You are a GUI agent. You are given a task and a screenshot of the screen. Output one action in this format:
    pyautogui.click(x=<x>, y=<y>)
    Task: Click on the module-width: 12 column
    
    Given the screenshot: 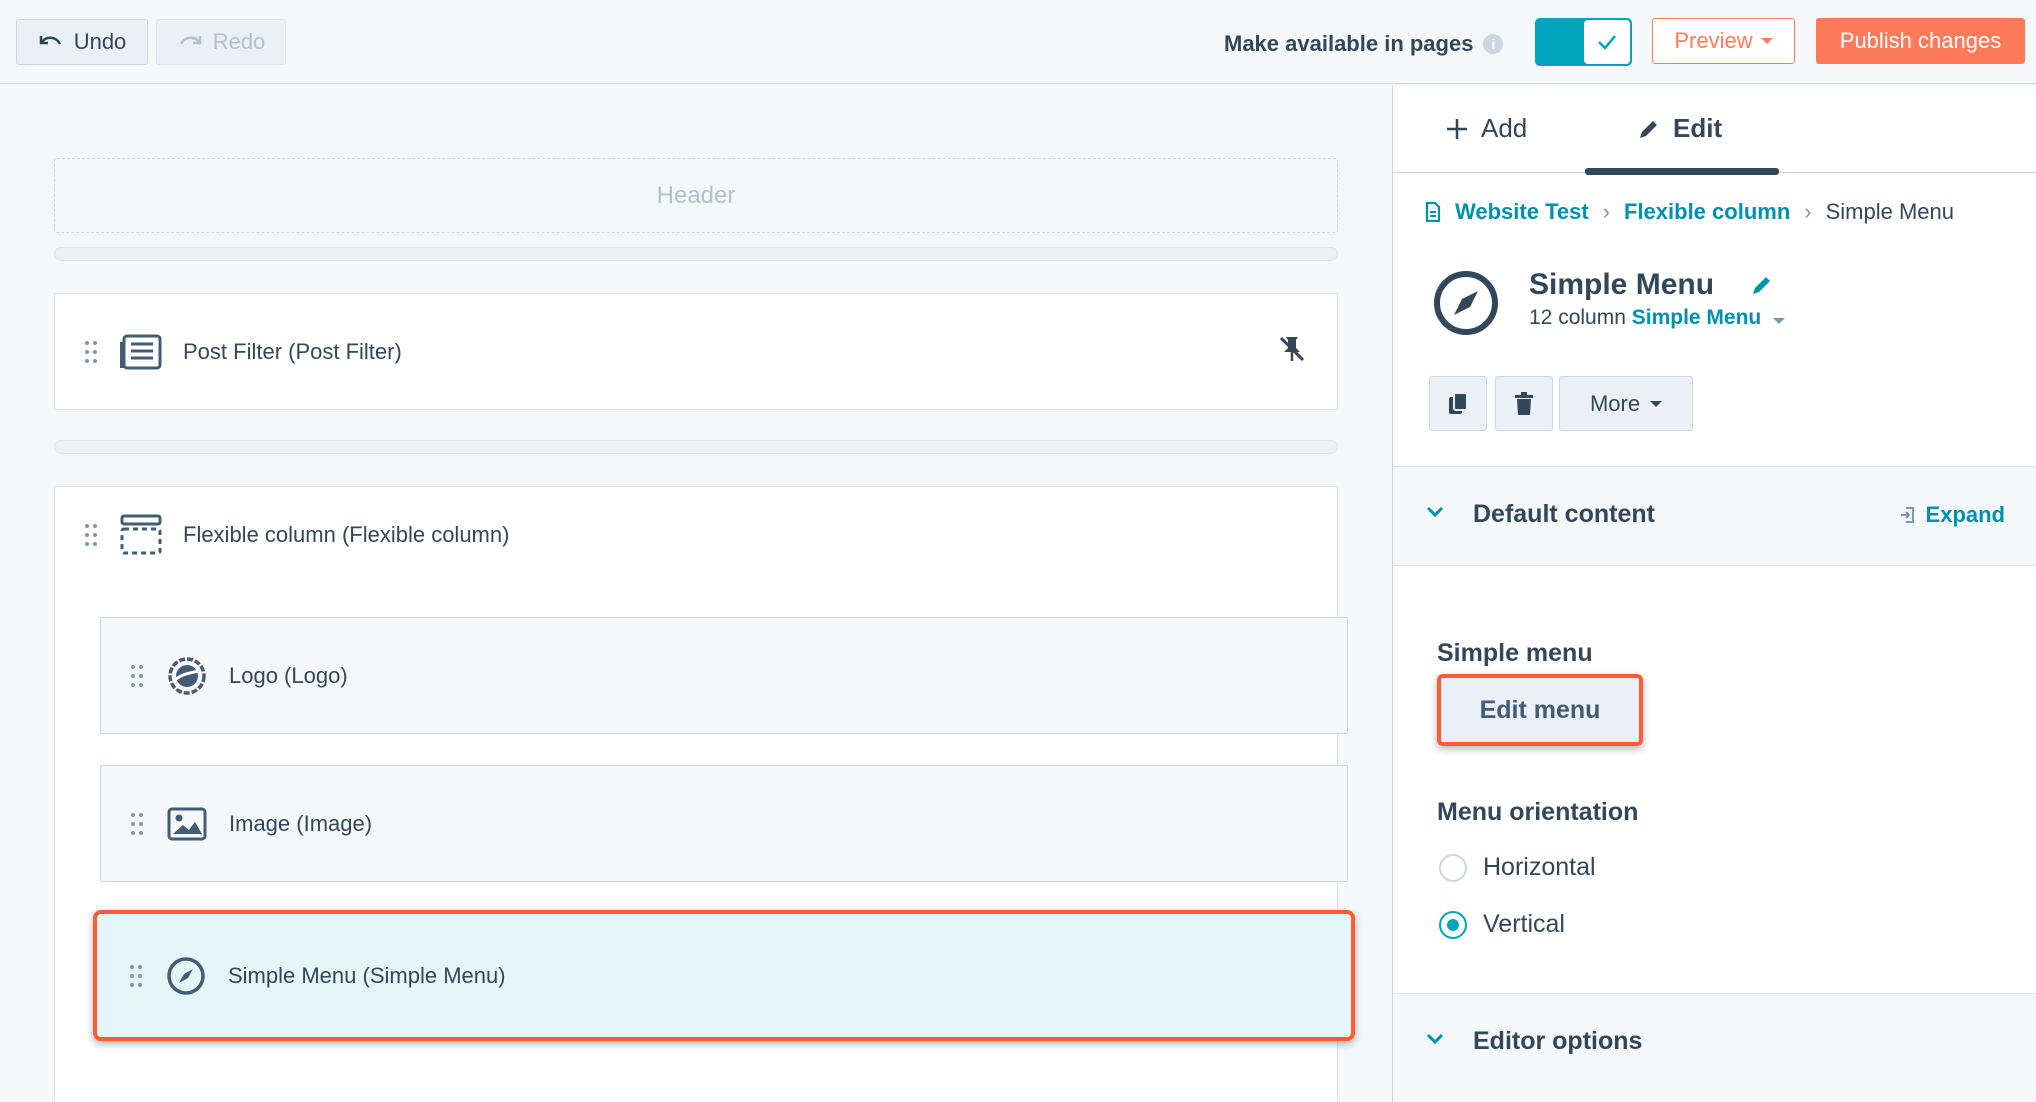 What is the action you would take?
    pyautogui.click(x=1577, y=317)
    